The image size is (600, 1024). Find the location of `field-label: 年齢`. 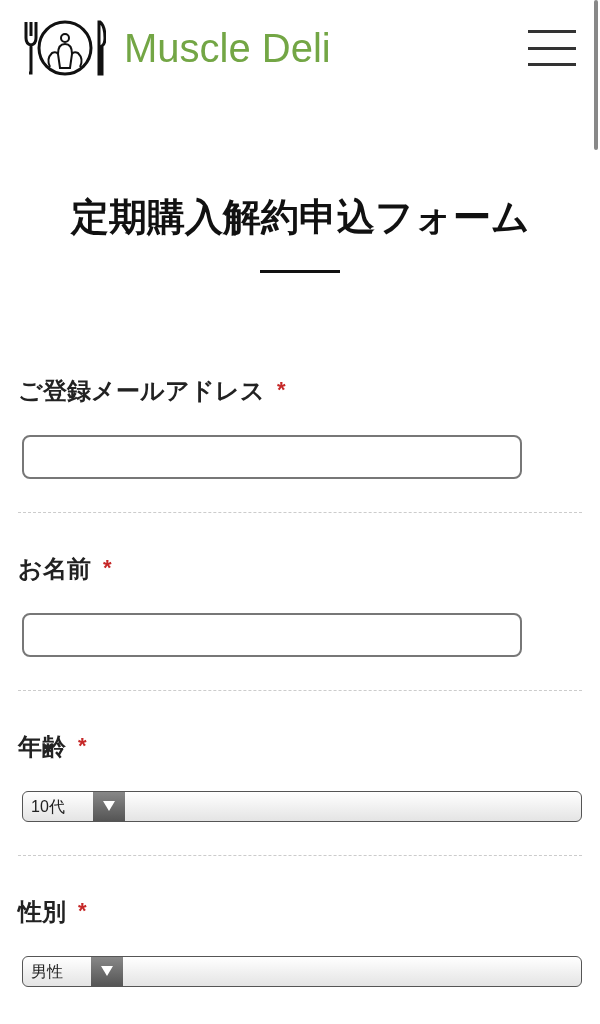

field-label: 年齢 is located at coordinates (42, 746).